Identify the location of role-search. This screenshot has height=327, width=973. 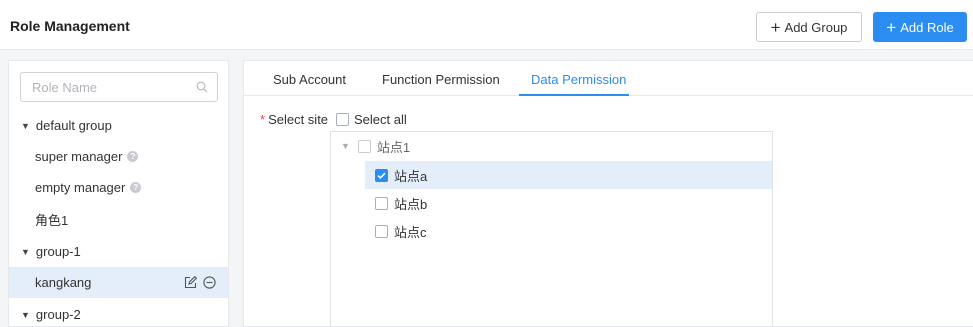
(119, 87).